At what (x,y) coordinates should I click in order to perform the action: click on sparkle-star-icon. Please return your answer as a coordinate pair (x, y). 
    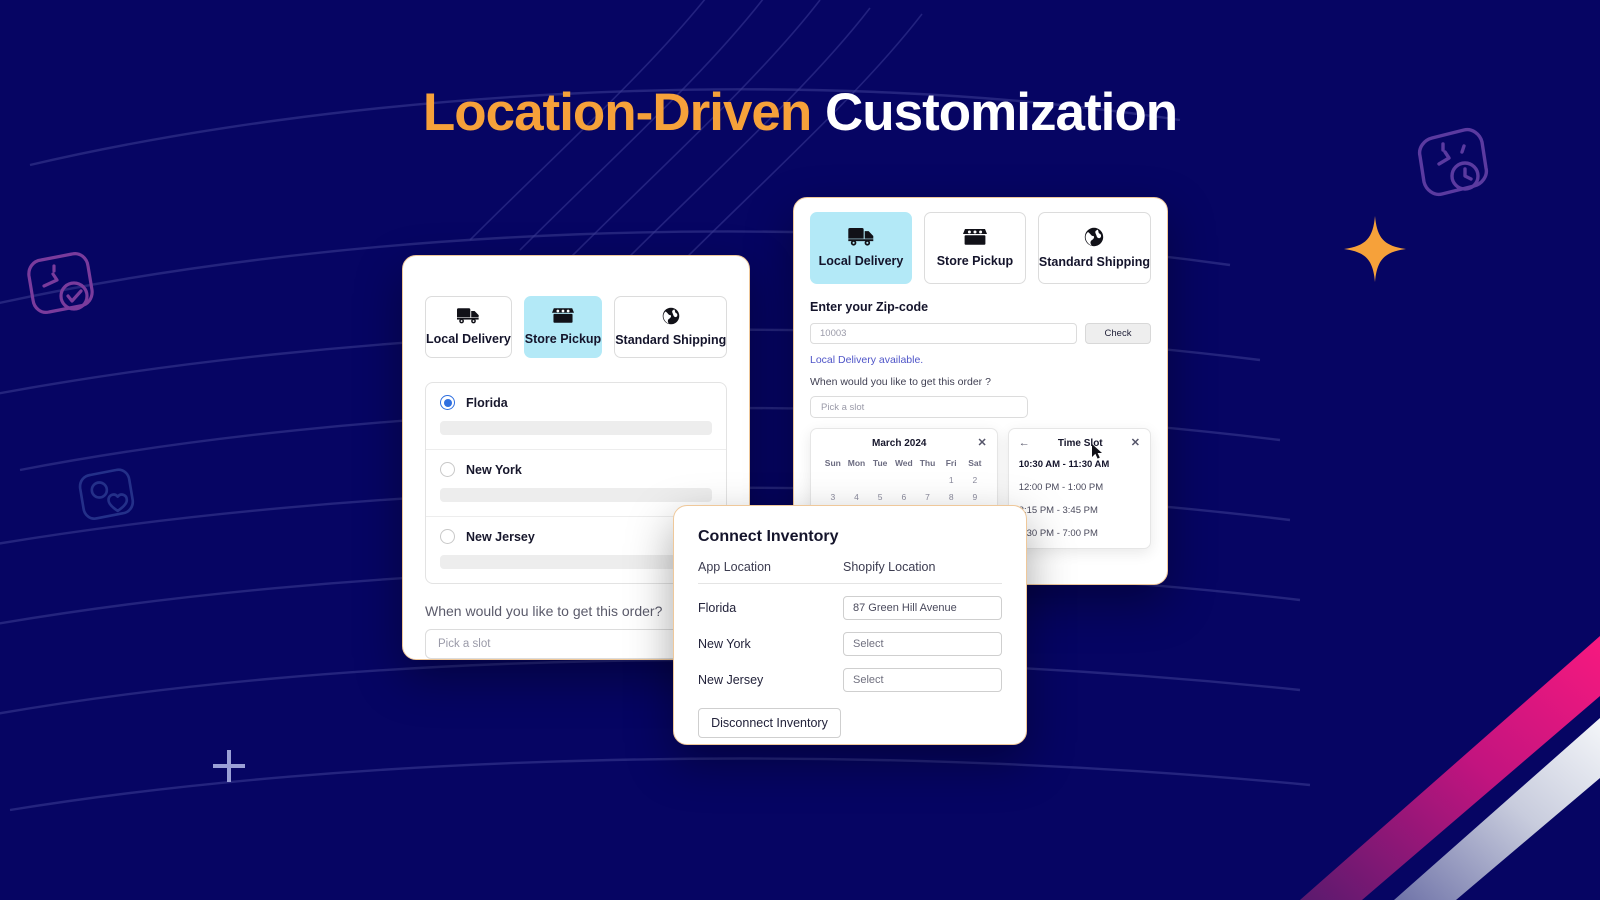
    Looking at the image, I should click on (1375, 249).